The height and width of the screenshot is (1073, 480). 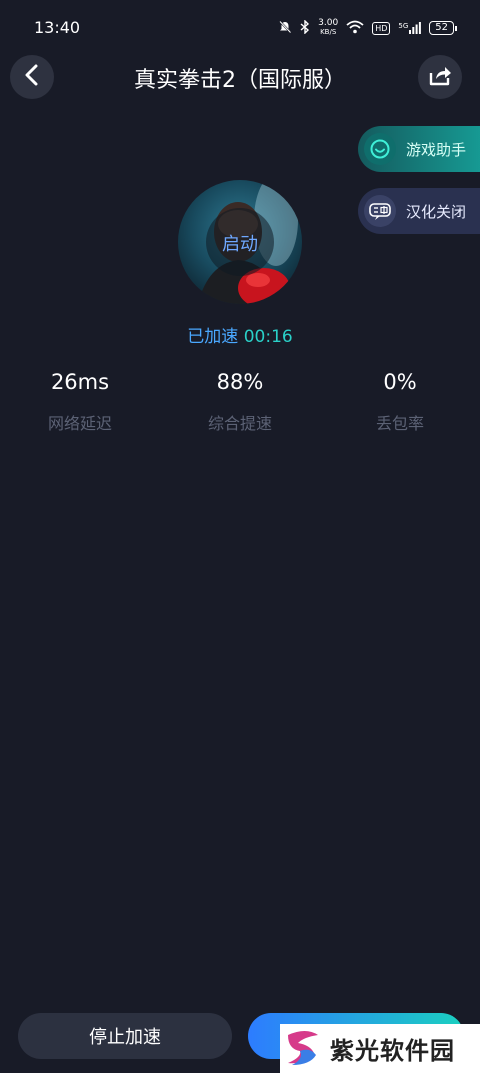 I want to click on battery-indicator: 52, so click(x=443, y=28).